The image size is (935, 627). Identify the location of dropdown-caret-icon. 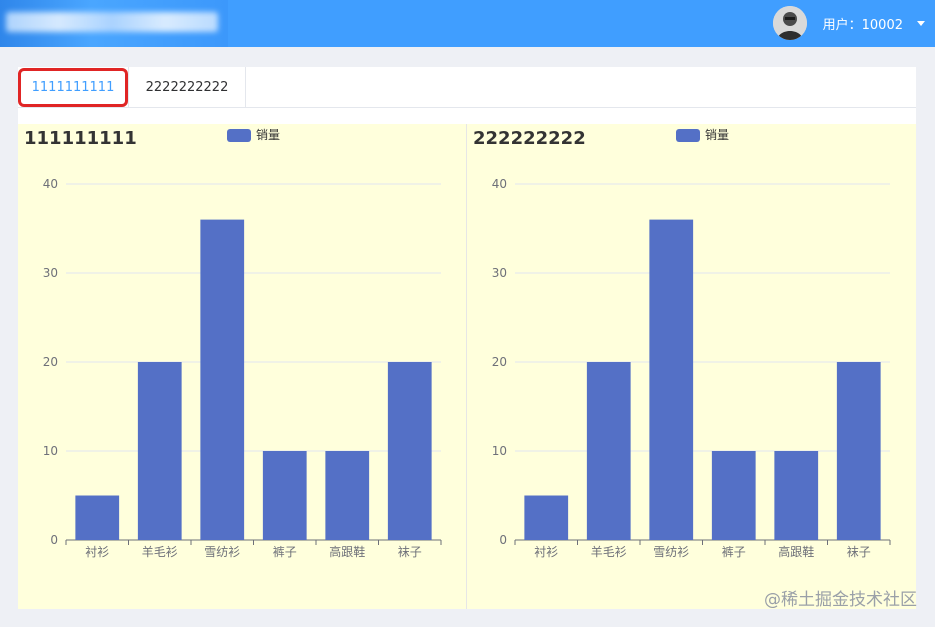
(921, 23).